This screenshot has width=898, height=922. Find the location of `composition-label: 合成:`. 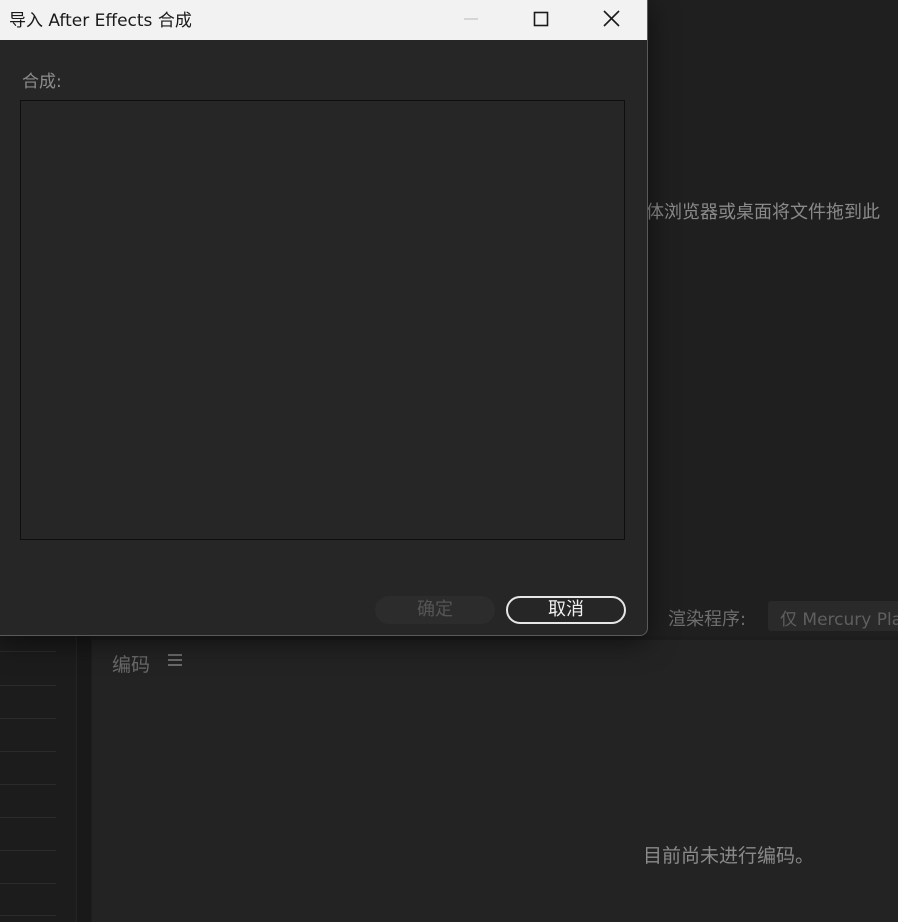

composition-label: 合成: is located at coordinates (42, 82).